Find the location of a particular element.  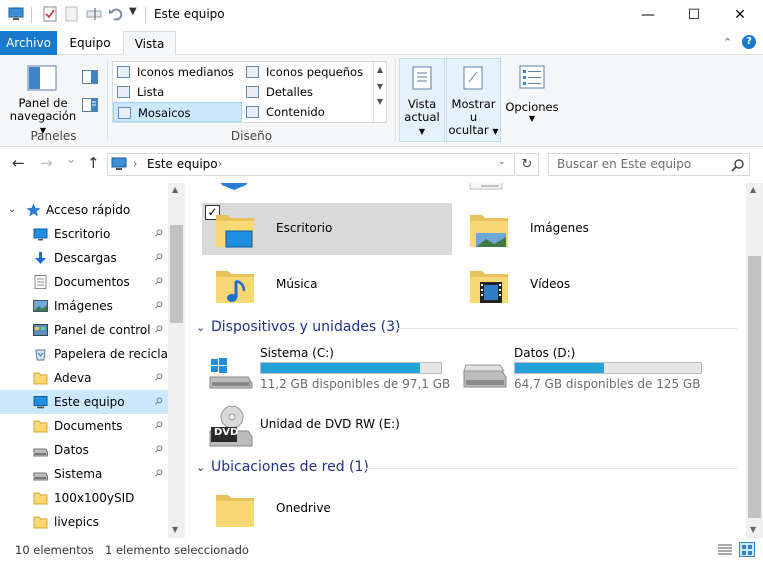

show-hide-icon is located at coordinates (473, 78).